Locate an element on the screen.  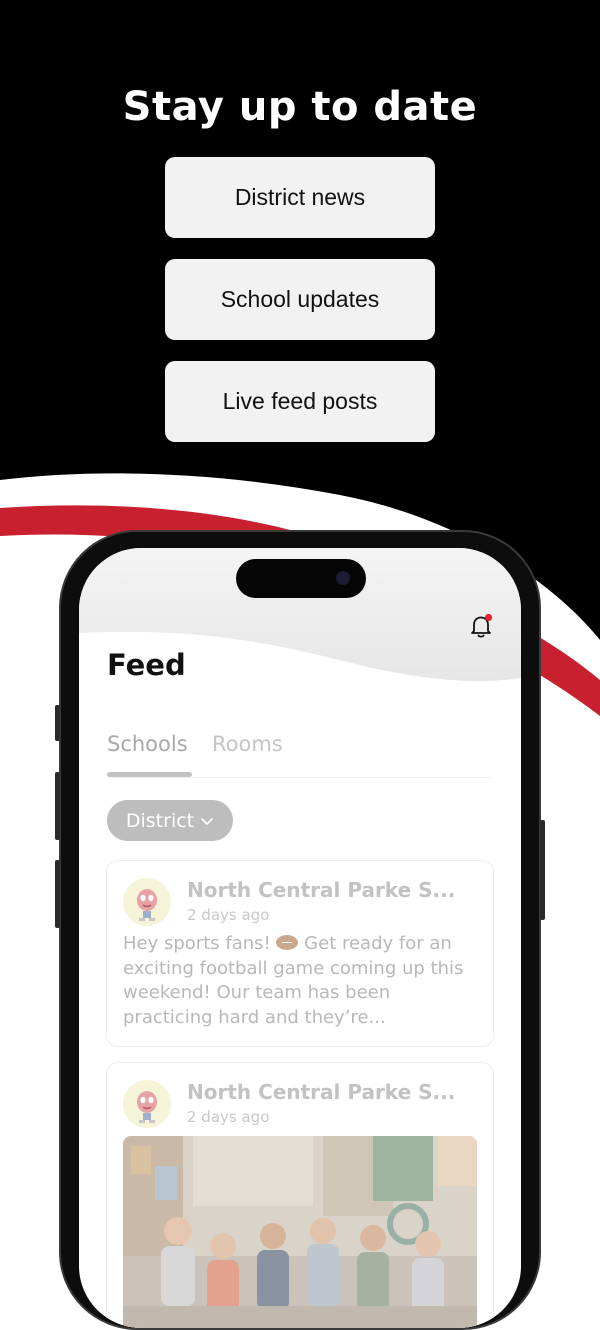
notification-badge is located at coordinates (488, 617).